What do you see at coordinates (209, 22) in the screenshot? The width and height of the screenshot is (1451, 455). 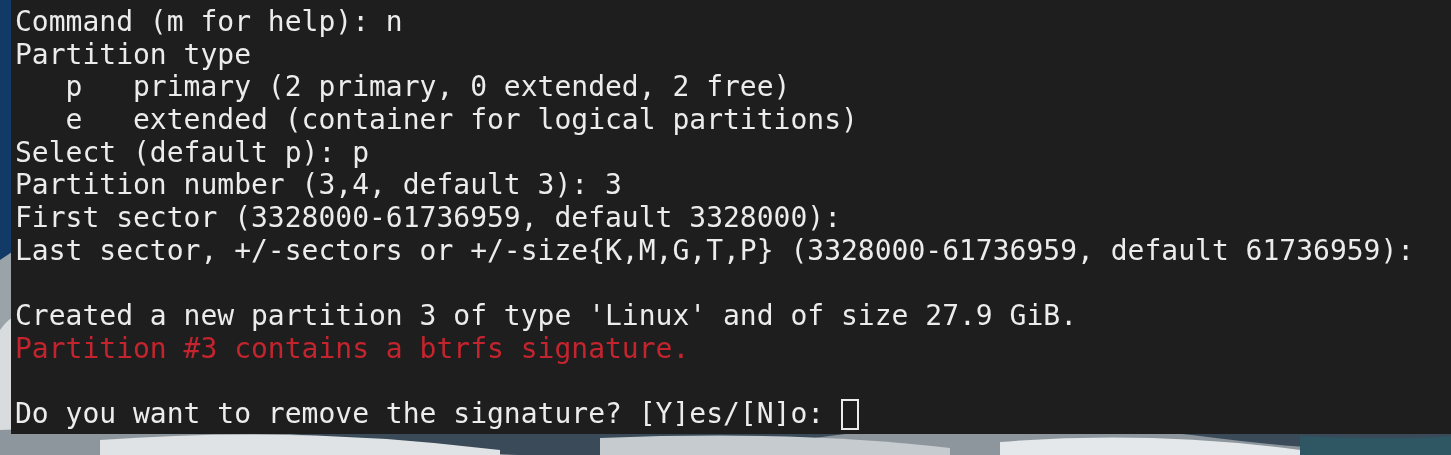 I see `terminal-line: Command (m for help): n` at bounding box center [209, 22].